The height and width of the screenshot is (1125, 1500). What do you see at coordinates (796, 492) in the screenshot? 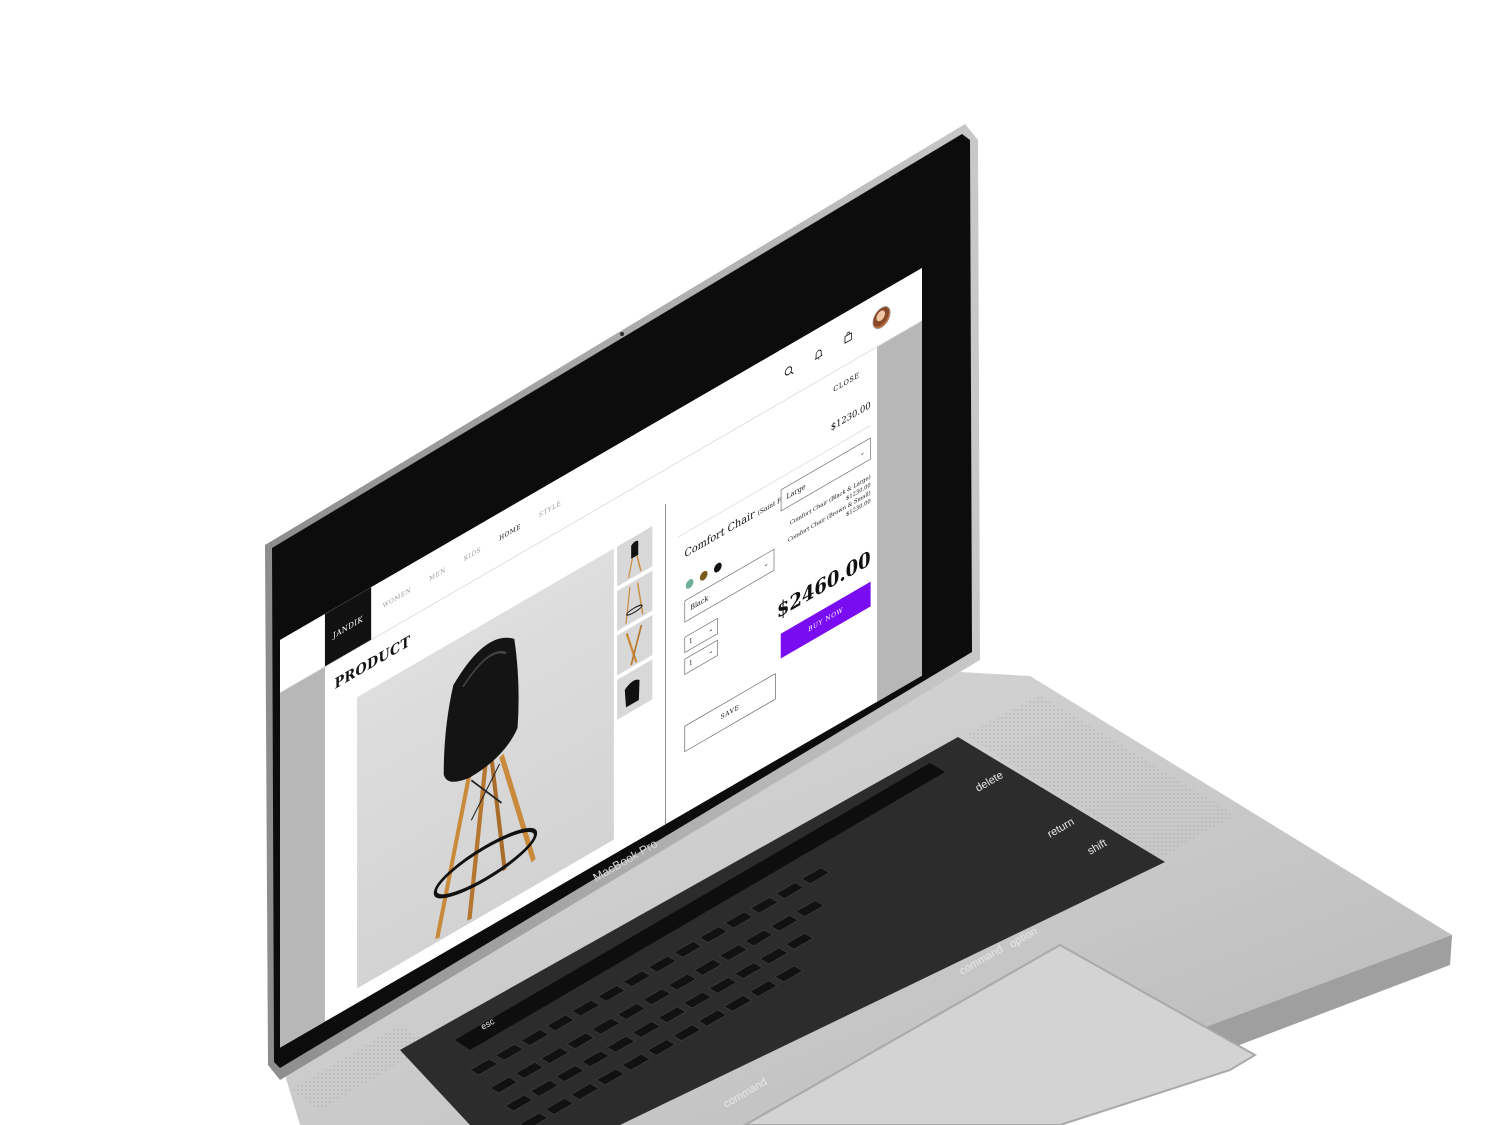
I see `size-select-value: Large` at bounding box center [796, 492].